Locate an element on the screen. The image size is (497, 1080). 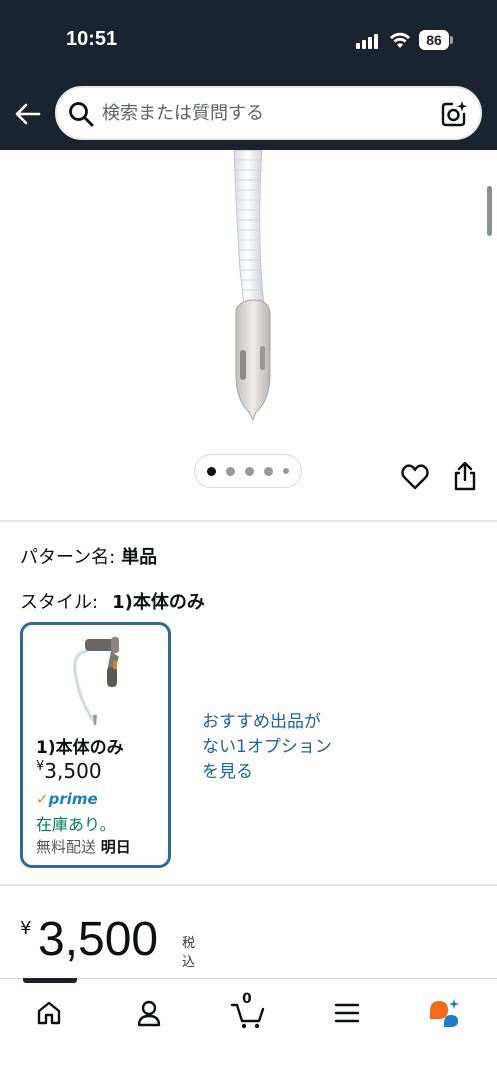
nav-account is located at coordinates (149, 1013).